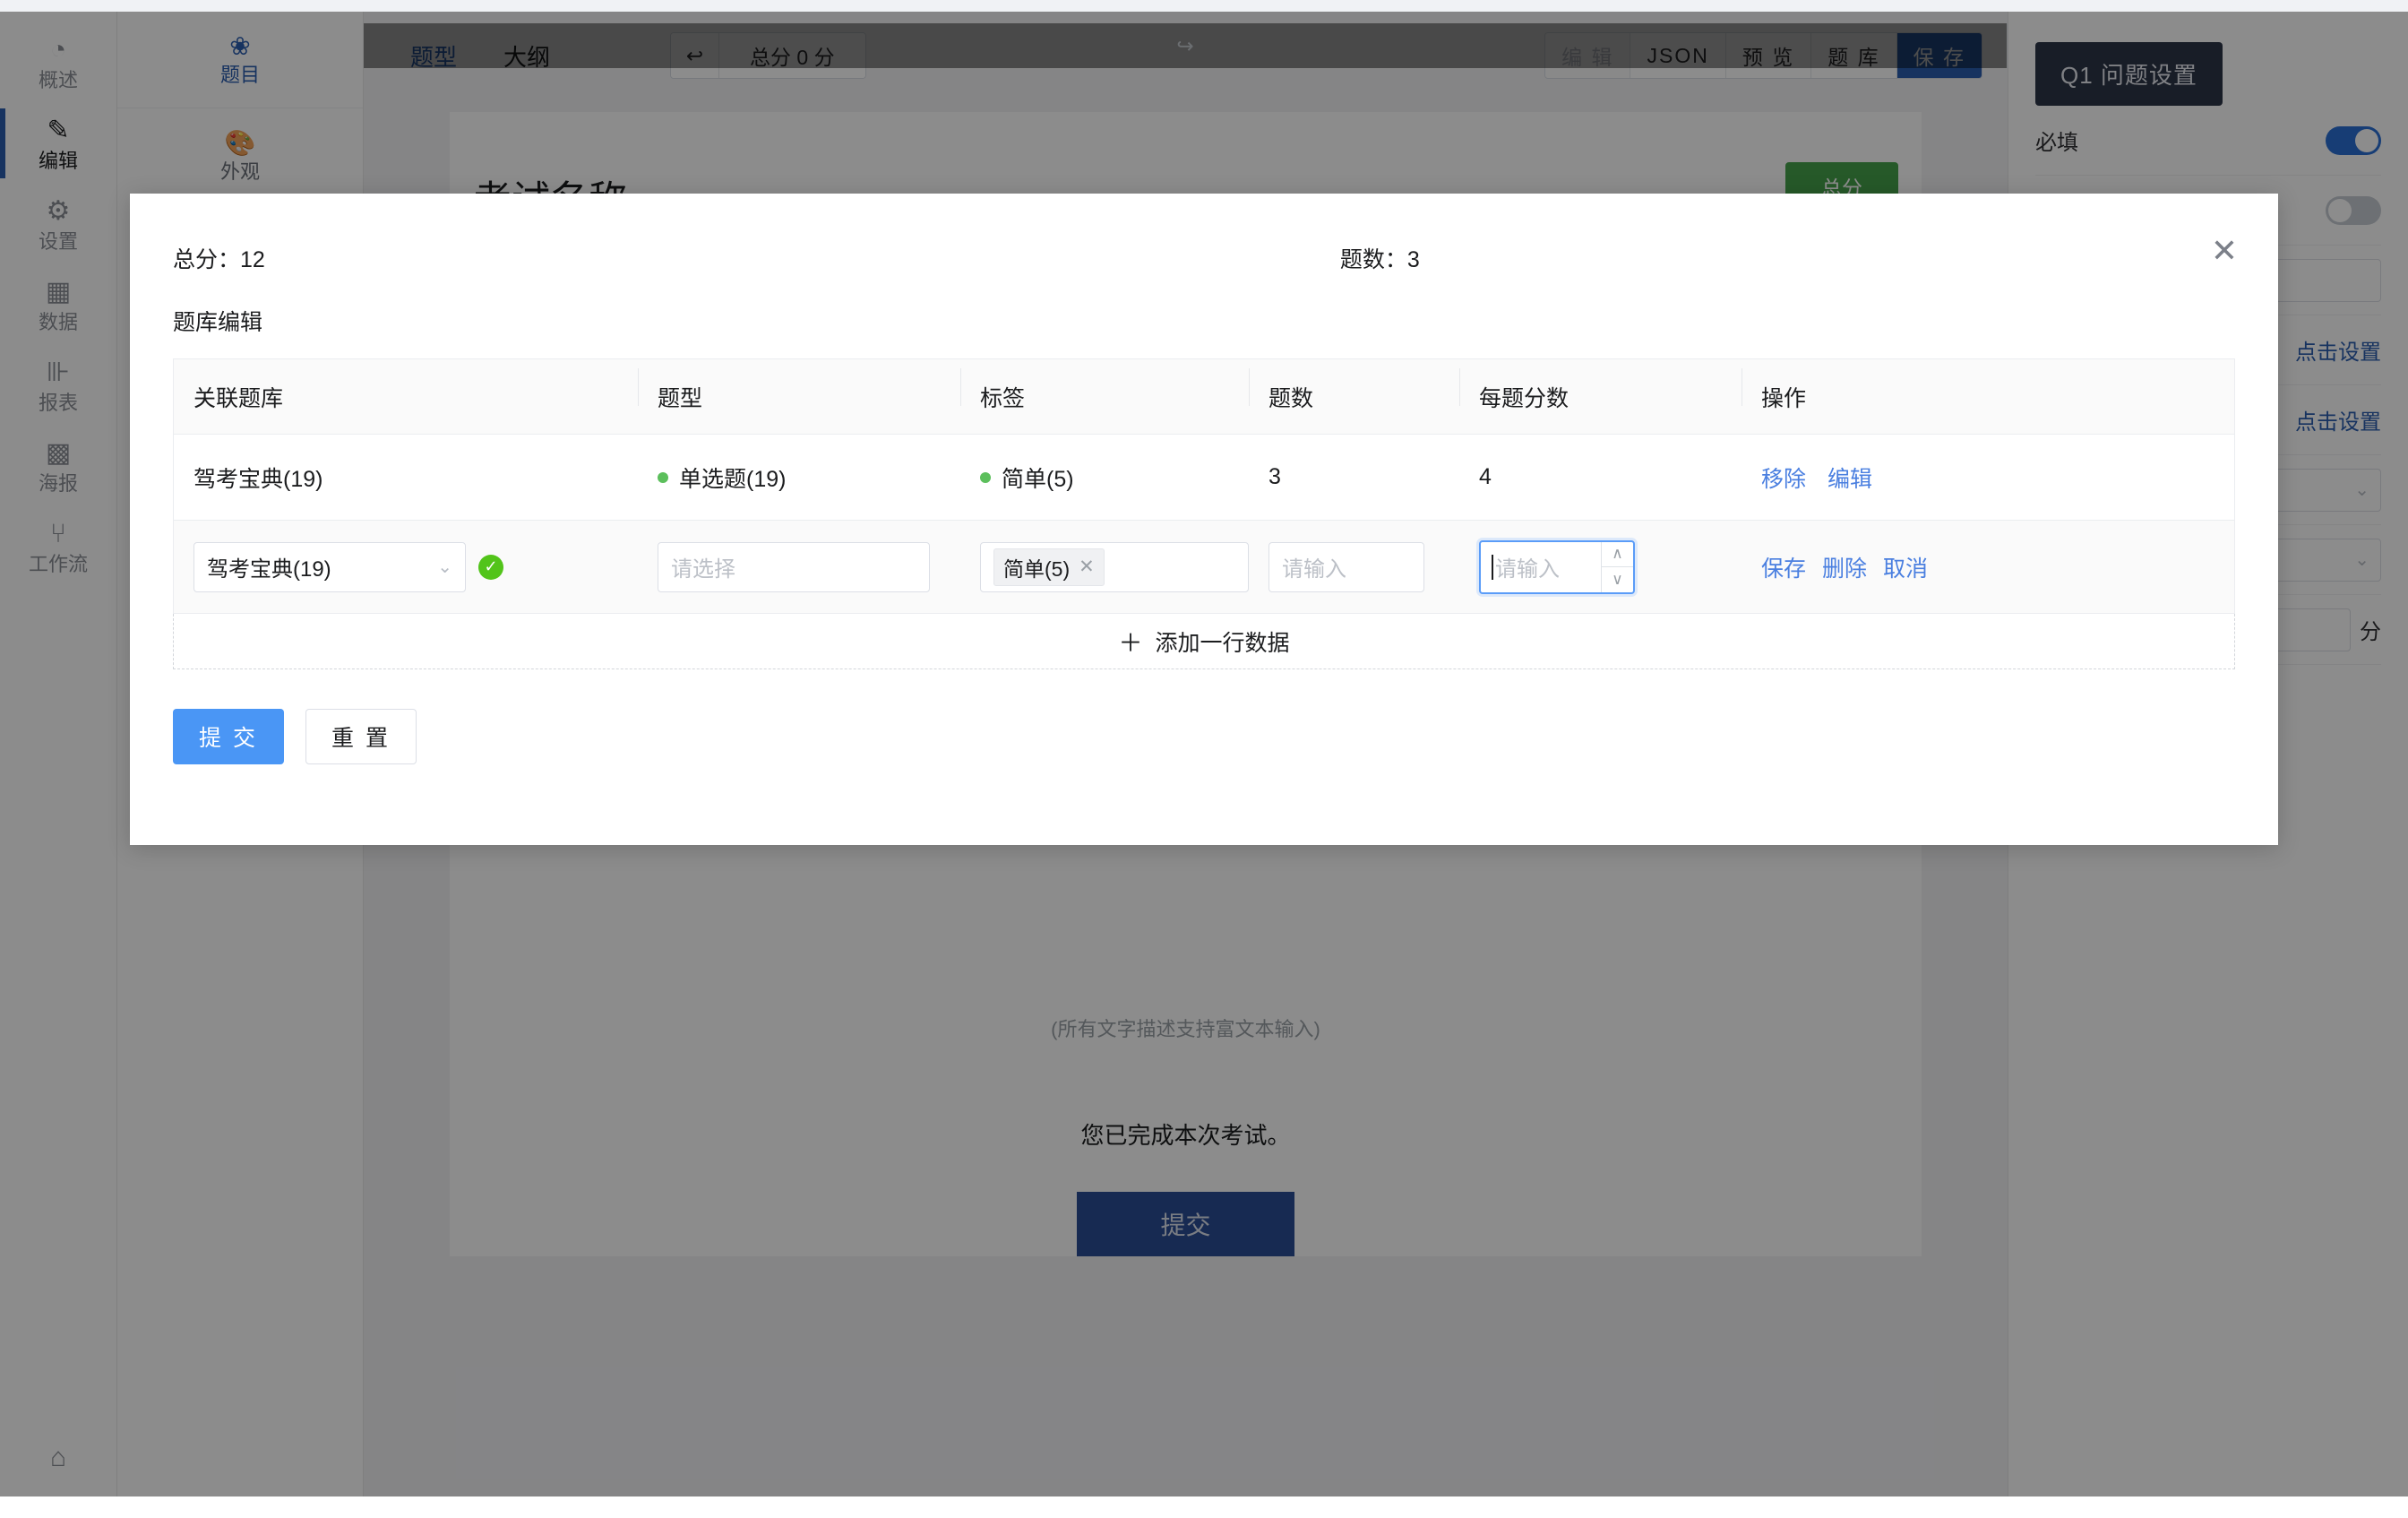 The width and height of the screenshot is (2408, 1518). I want to click on column-header-bank: 关联题库, so click(239, 398).